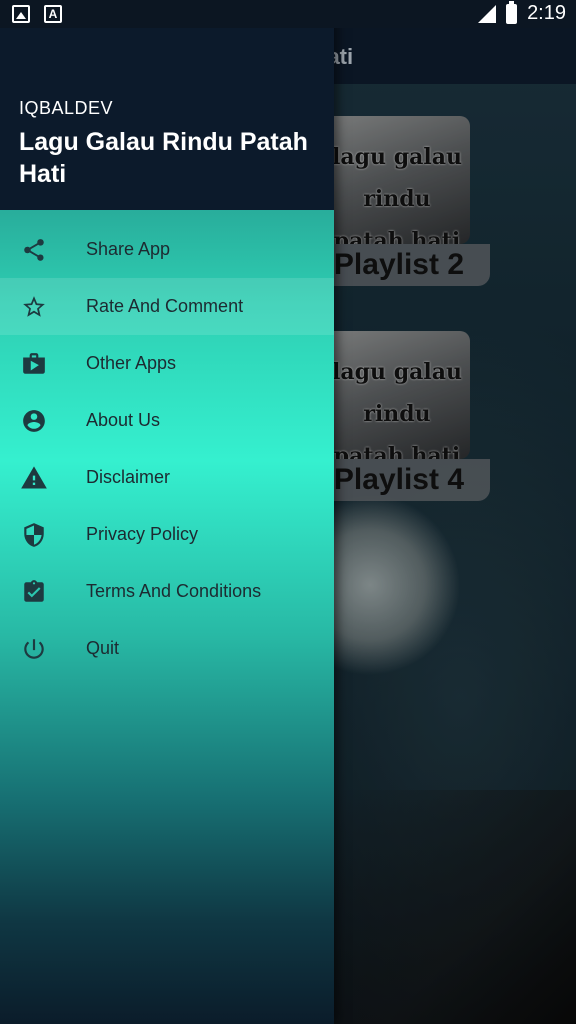  I want to click on menu-item-privacy-policy: Privacy Policy, so click(167, 534).